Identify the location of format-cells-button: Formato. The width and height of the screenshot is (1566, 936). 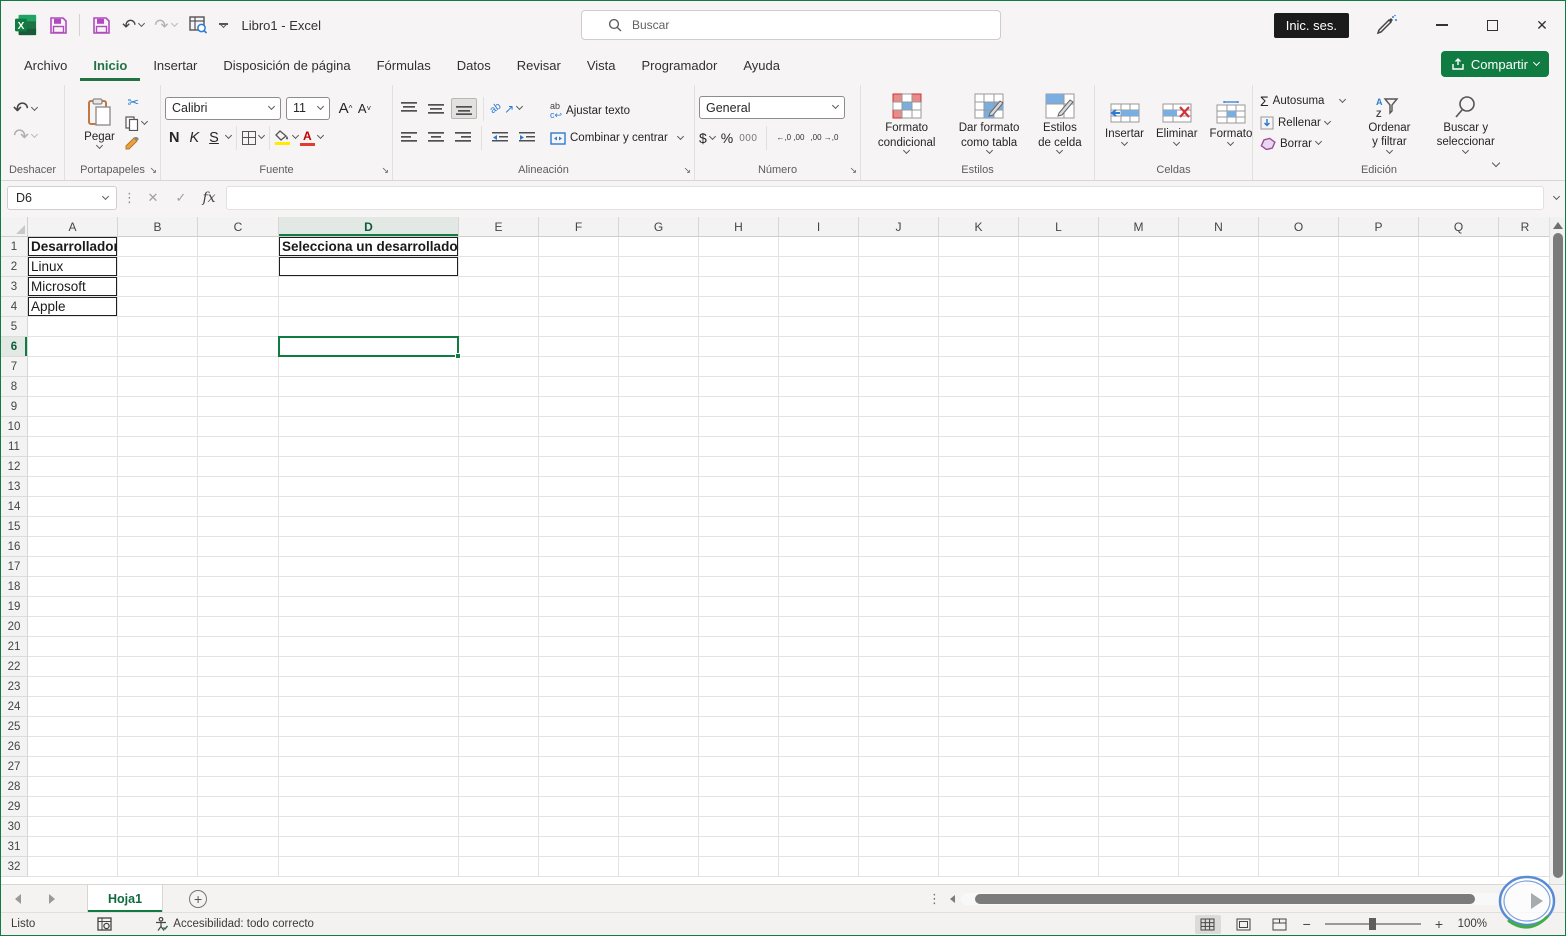
(1231, 122).